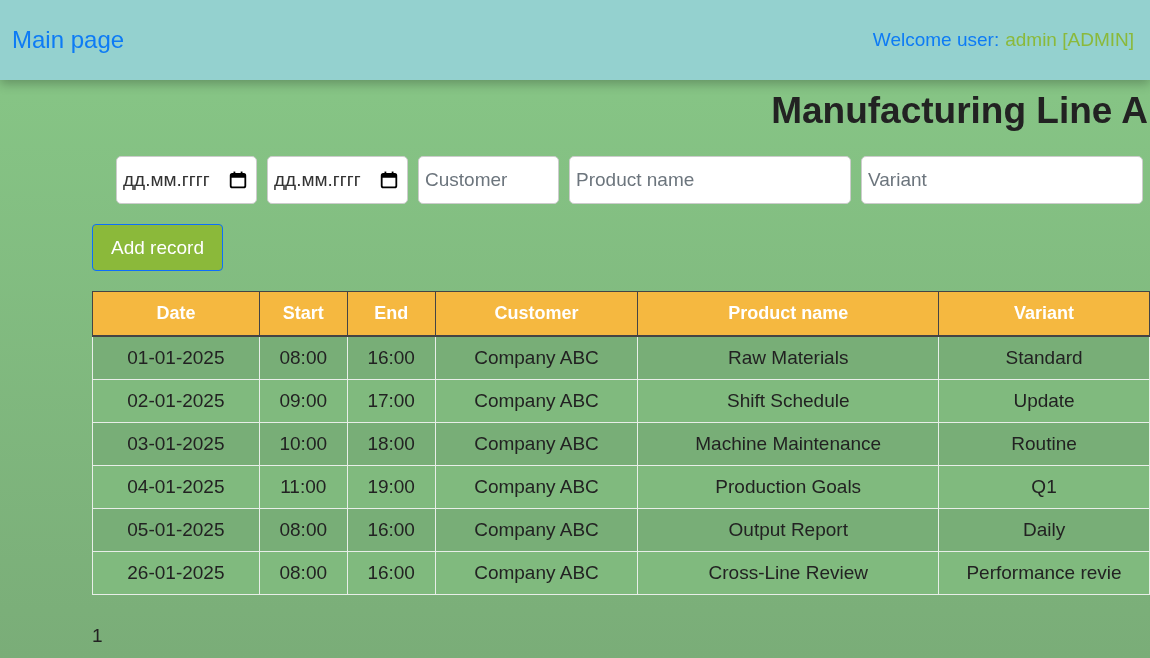 The height and width of the screenshot is (658, 1150). Describe the element at coordinates (157, 247) in the screenshot. I see `add-record-button: Add record` at that location.